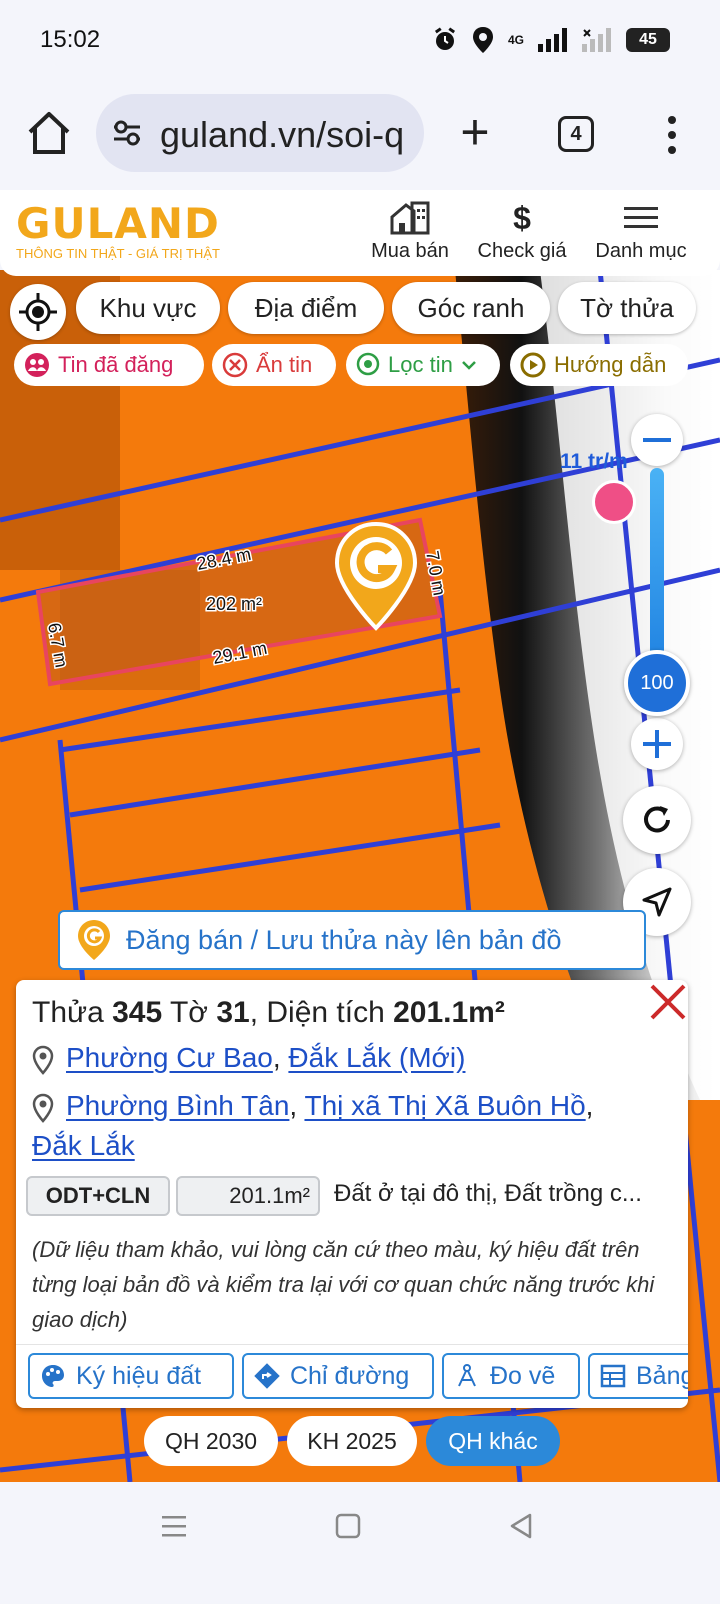  Describe the element at coordinates (344, 939) in the screenshot. I see `post-banner-text: Đăng bán / Lưu thửa này lên bản đồ` at that location.